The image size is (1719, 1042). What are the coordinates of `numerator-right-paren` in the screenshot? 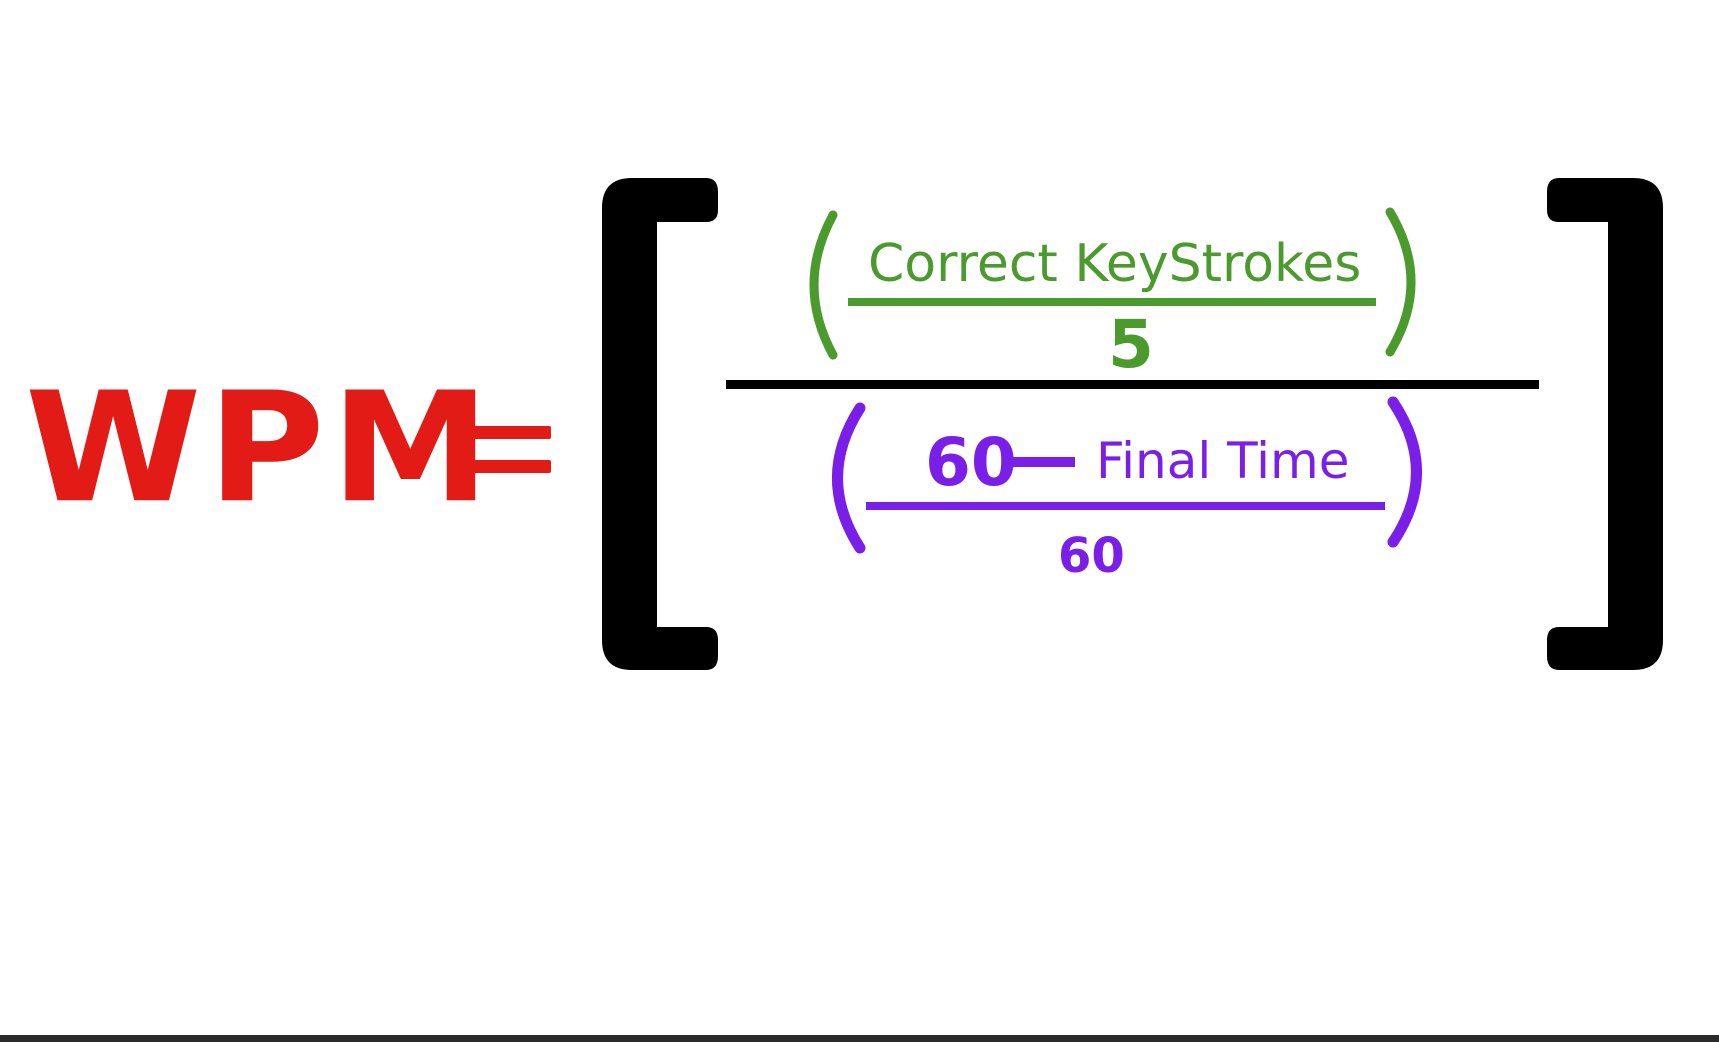 It's located at (1400, 282).